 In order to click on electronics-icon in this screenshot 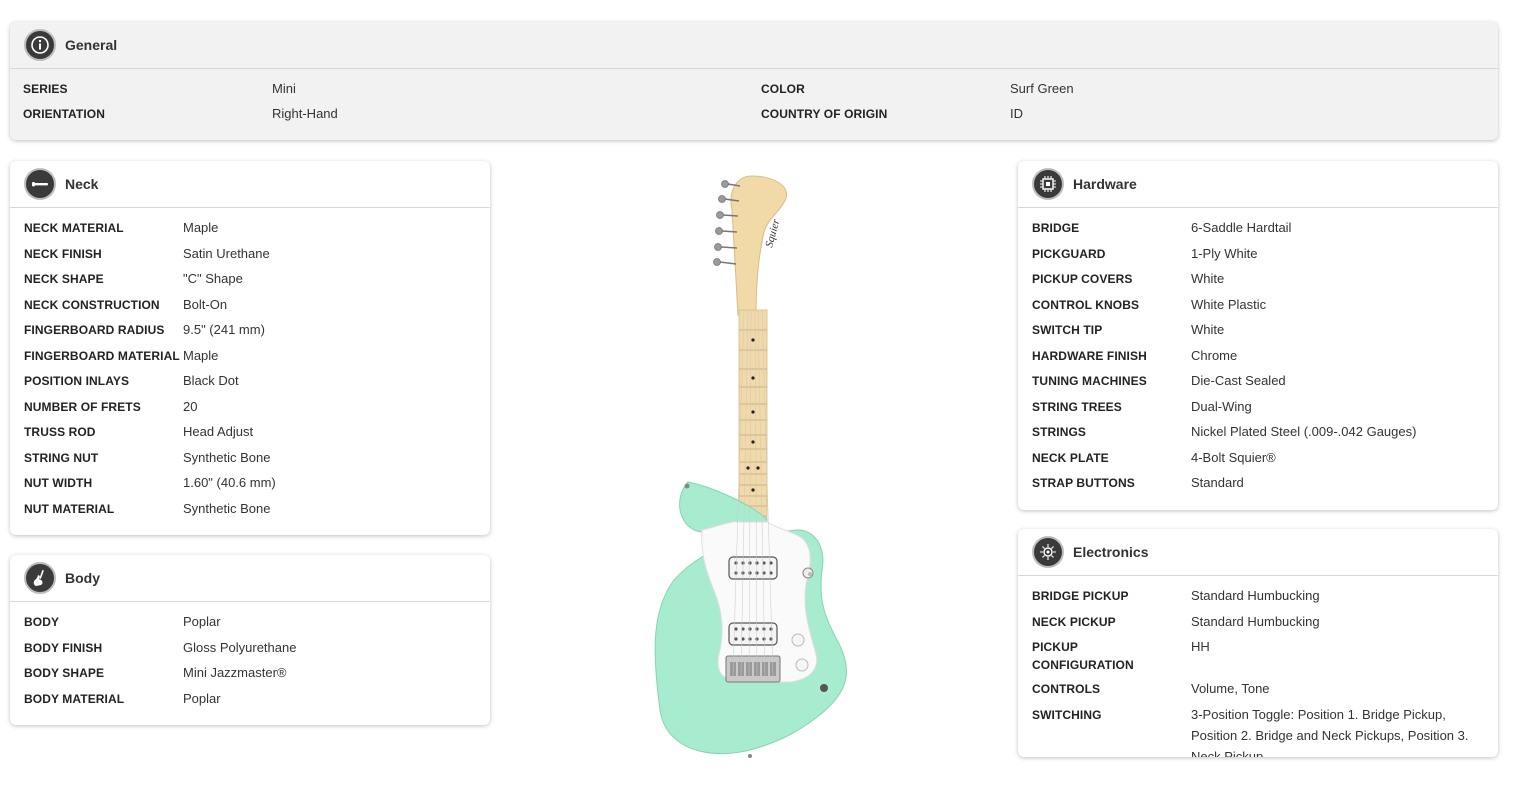, I will do `click(1048, 552)`.